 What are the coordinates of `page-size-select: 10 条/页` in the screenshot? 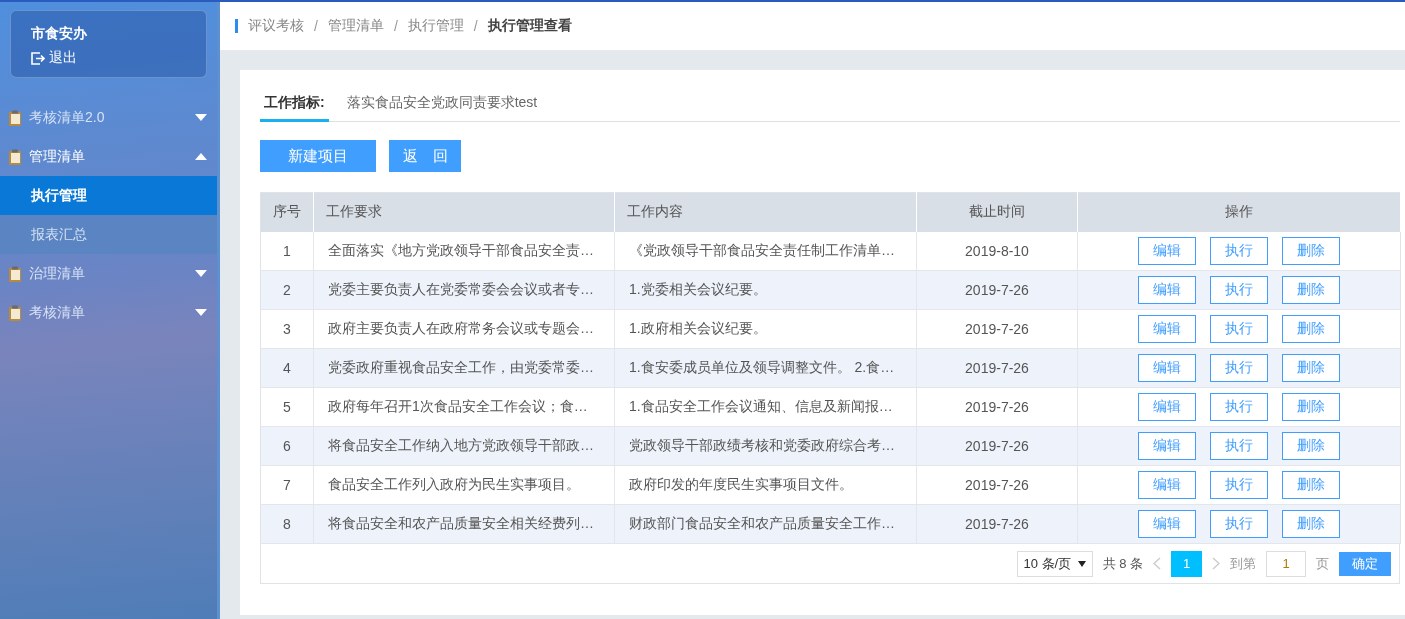 It's located at (1054, 563).